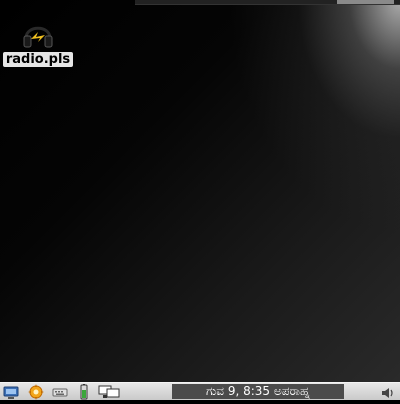 Image resolution: width=400 pixels, height=404 pixels. I want to click on desktop-icon-radio-pls: radio.pls, so click(38, 42).